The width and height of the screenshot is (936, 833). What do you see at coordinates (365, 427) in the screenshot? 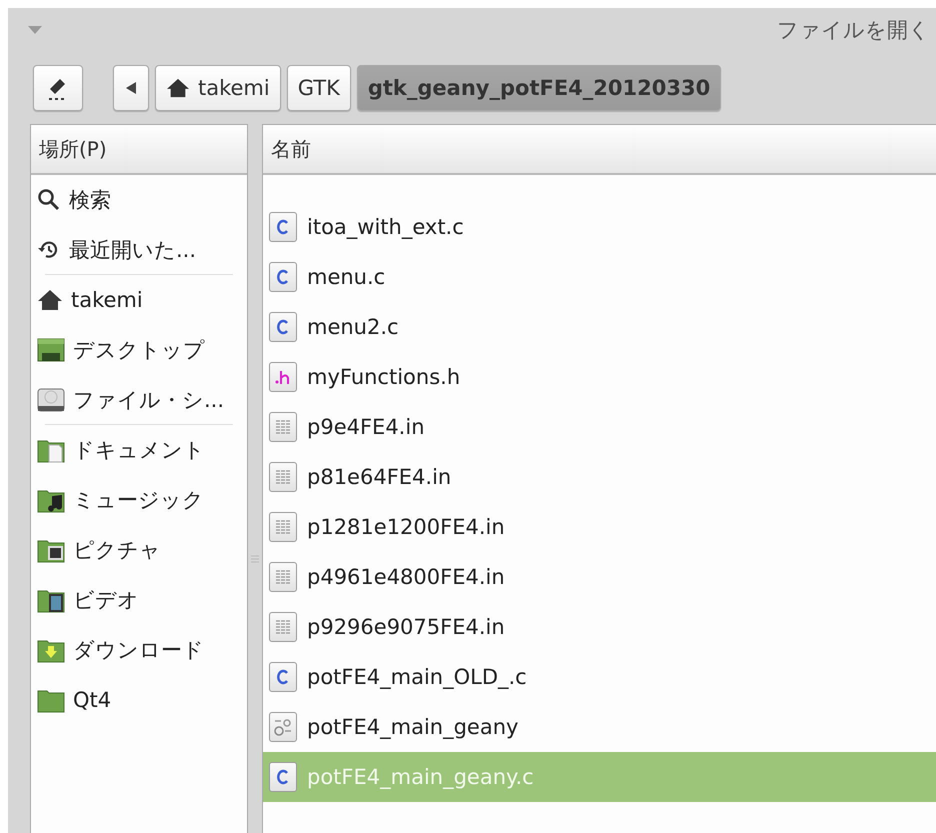
I see `file-name: p9e4FE4.in` at bounding box center [365, 427].